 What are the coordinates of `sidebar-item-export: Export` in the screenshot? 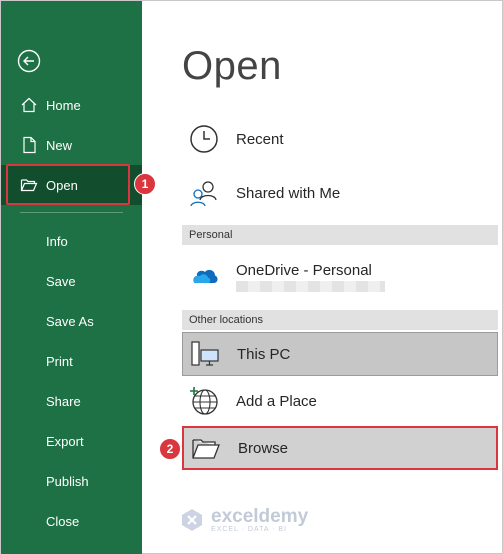 It's located at (71, 441).